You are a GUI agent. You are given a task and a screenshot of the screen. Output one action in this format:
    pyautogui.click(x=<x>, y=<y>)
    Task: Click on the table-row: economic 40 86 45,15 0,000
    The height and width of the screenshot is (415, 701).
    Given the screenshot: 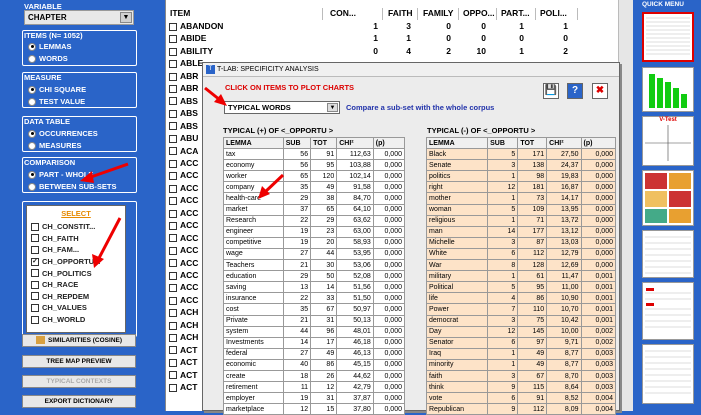 What is the action you would take?
    pyautogui.click(x=314, y=364)
    